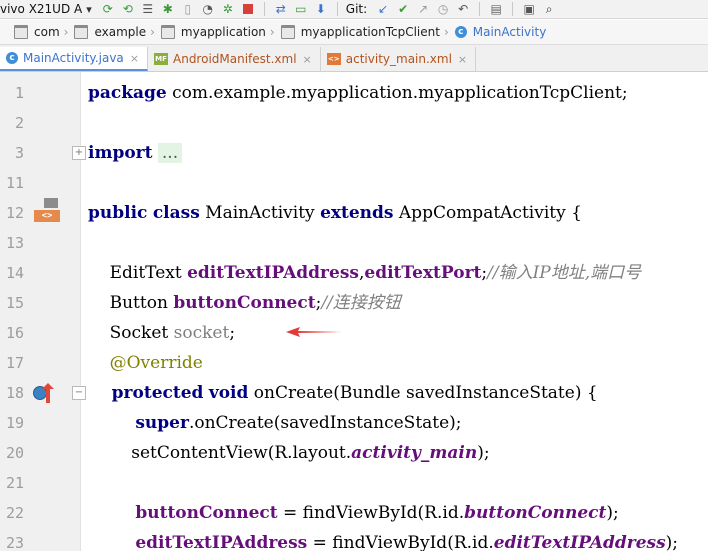 The height and width of the screenshot is (551, 708). I want to click on line-number: 20, so click(14, 453).